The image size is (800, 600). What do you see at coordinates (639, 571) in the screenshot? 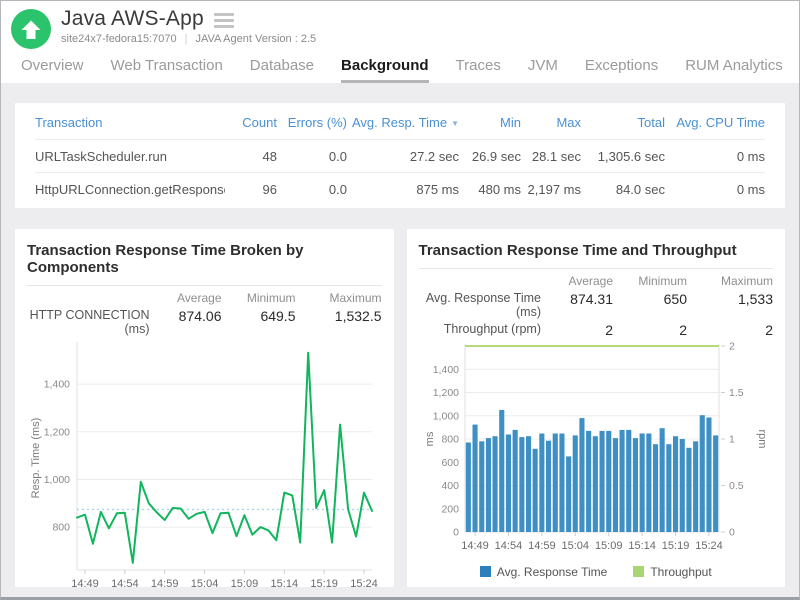
I see `legend-swatch-green` at bounding box center [639, 571].